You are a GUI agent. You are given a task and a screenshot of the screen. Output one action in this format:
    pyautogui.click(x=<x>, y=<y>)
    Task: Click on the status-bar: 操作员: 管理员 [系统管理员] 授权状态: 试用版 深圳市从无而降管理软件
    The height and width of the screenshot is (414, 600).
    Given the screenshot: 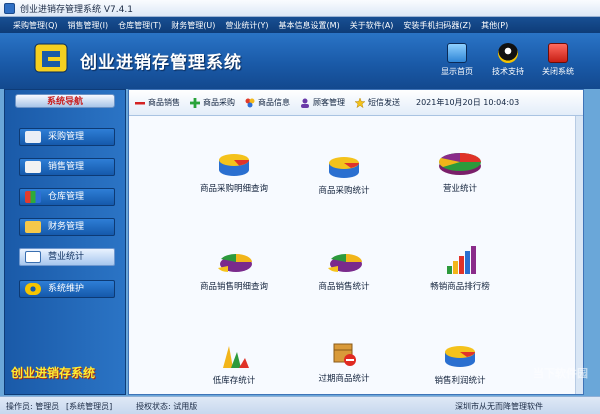 What is the action you would take?
    pyautogui.click(x=300, y=405)
    